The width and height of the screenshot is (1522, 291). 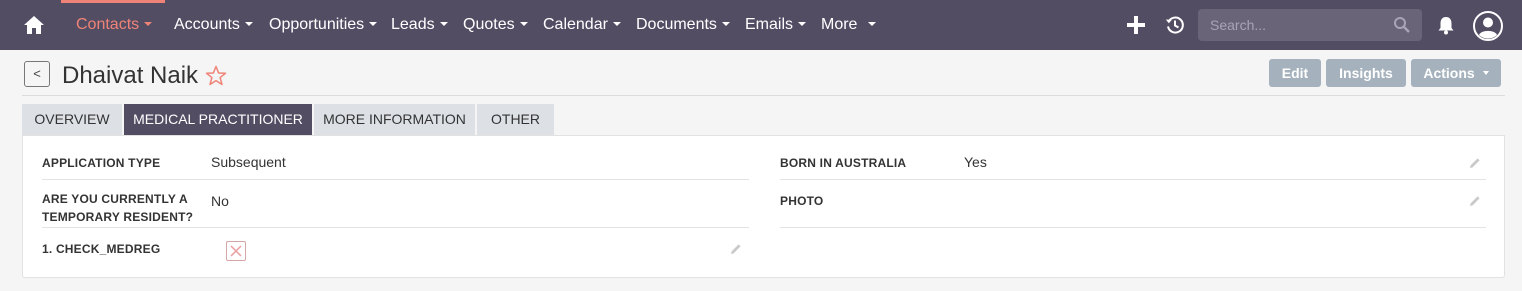 I want to click on check-medreg-label: 1. CHECK_MEDREG, so click(x=101, y=249).